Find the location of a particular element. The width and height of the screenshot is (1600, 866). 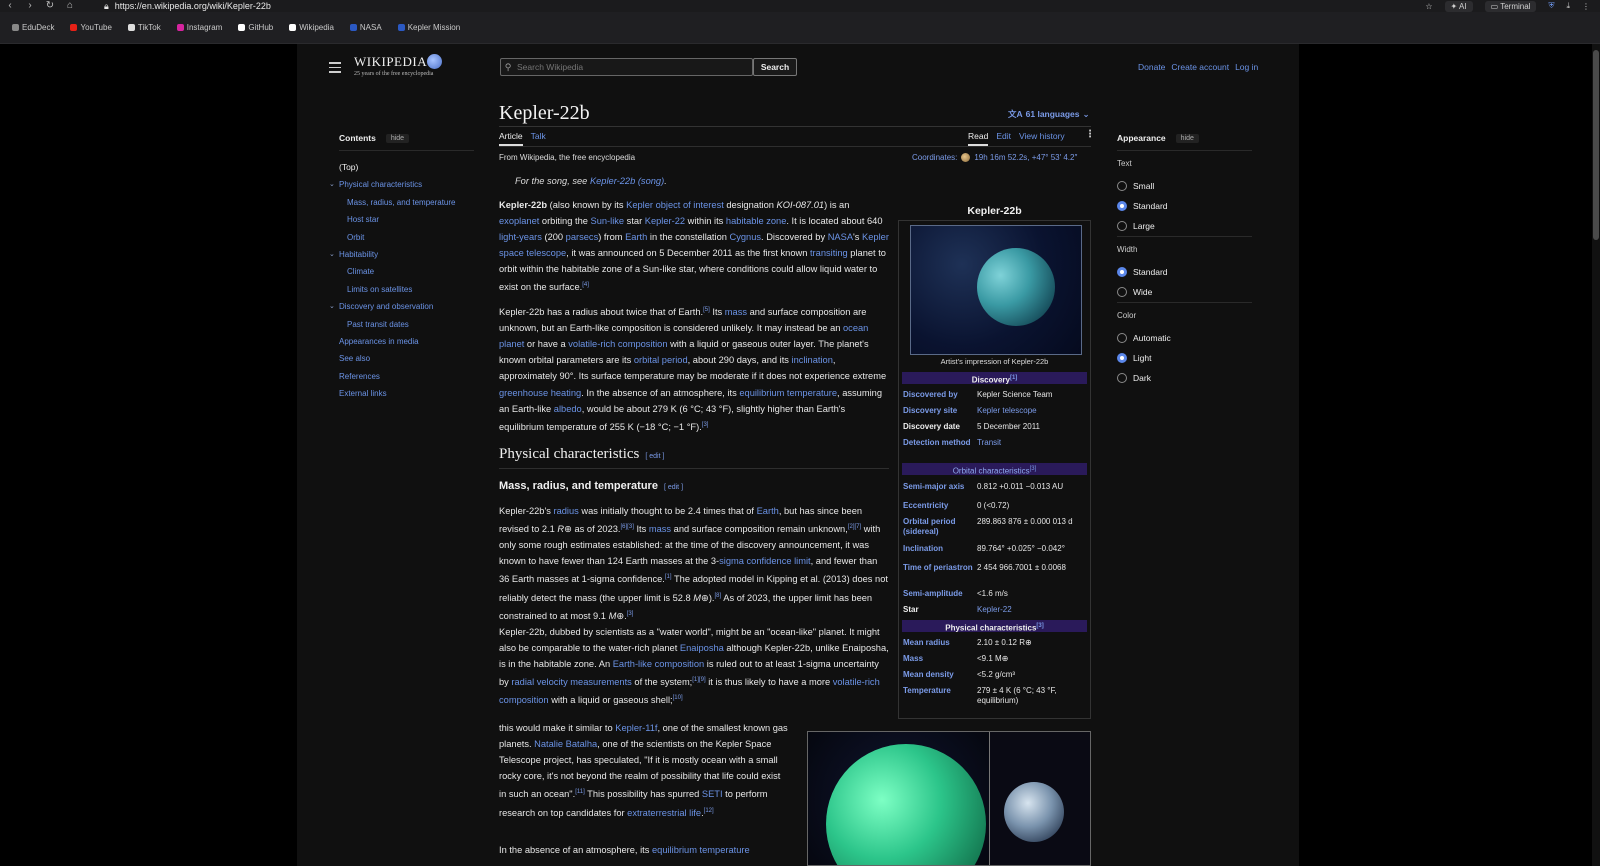

ai-button: ✦ AI is located at coordinates (1458, 6).